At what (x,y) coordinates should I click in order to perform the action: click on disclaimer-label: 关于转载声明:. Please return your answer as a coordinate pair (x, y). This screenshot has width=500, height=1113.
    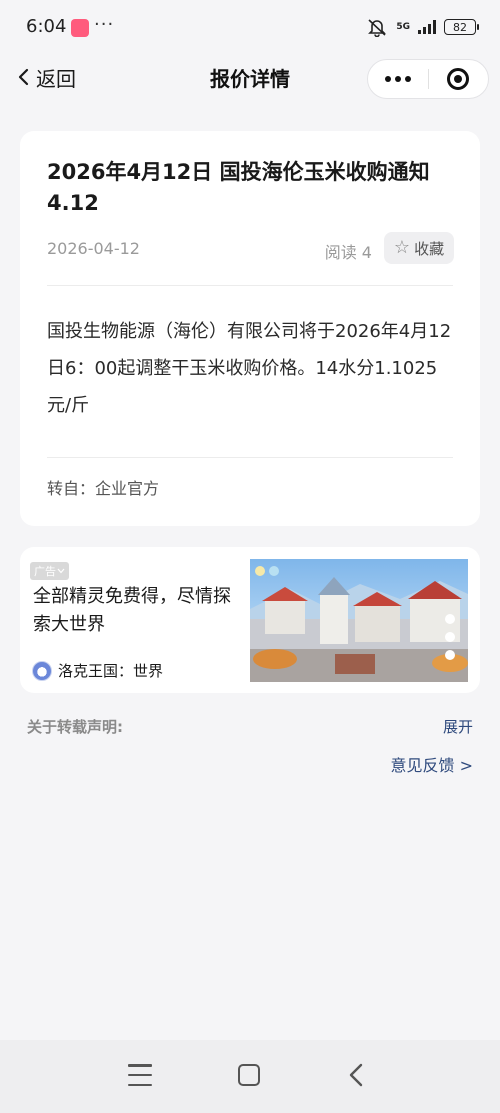
    Looking at the image, I should click on (75, 727).